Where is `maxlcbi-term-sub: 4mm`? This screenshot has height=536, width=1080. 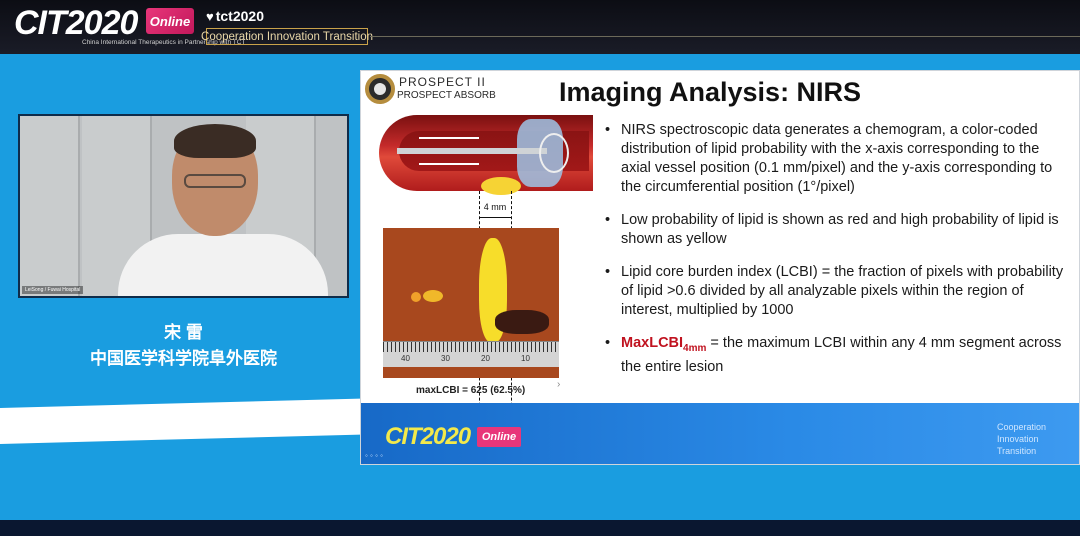 maxlcbi-term-sub: 4mm is located at coordinates (695, 348).